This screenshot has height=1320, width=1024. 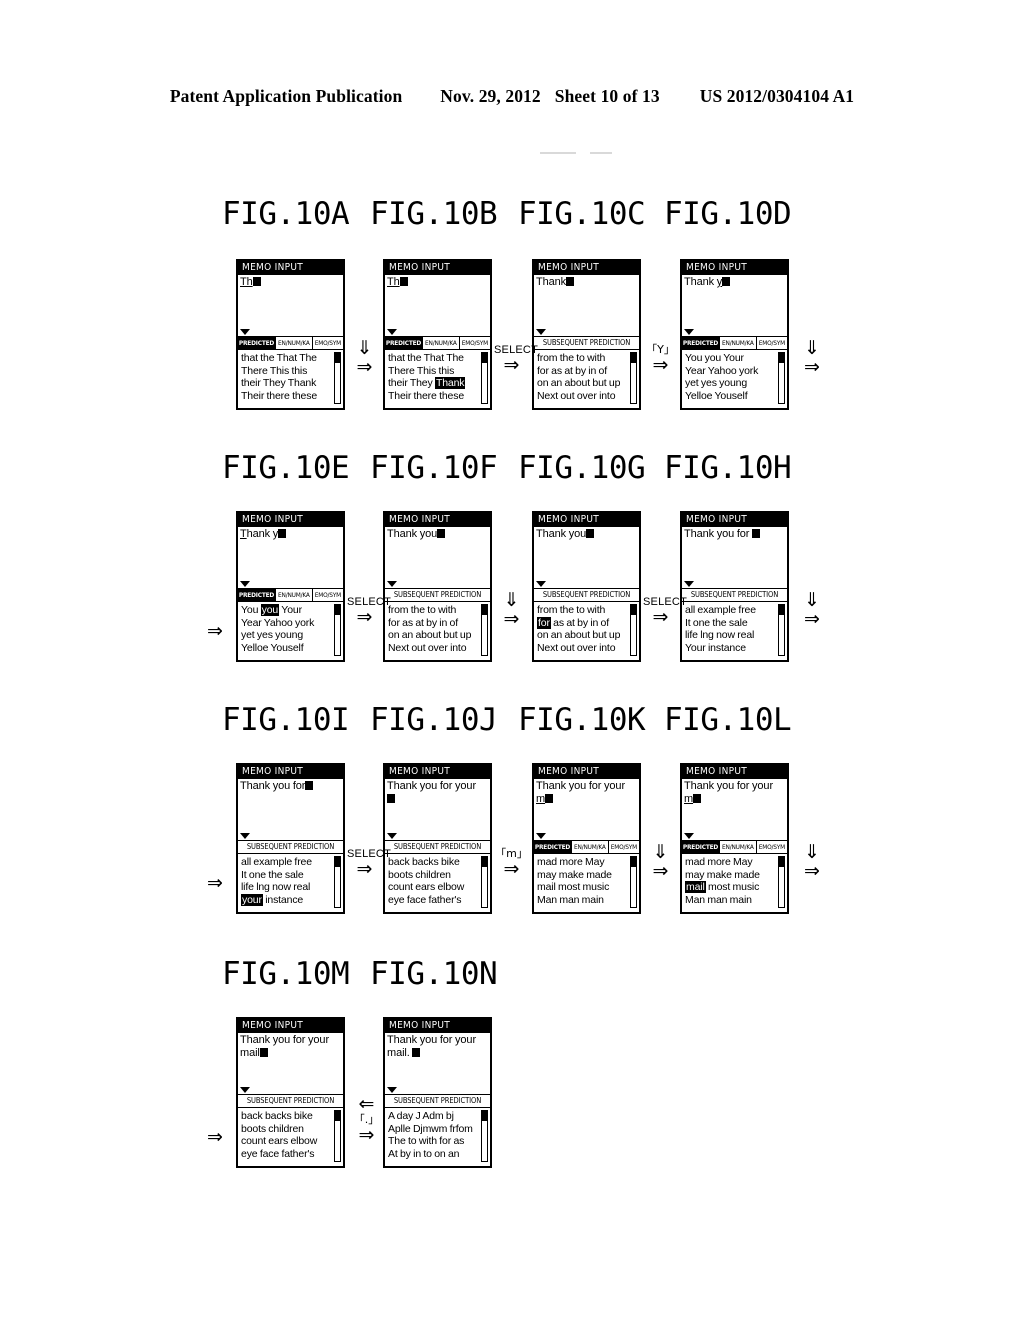 What do you see at coordinates (722, 875) in the screenshot?
I see `candidate-text: may make made` at bounding box center [722, 875].